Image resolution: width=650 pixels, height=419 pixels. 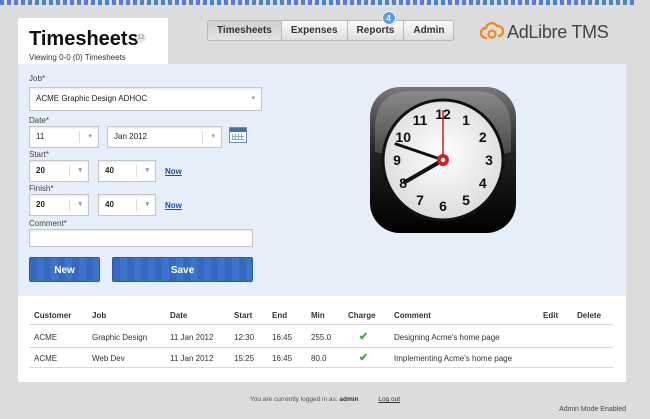 I want to click on cloud-icon, so click(x=492, y=30).